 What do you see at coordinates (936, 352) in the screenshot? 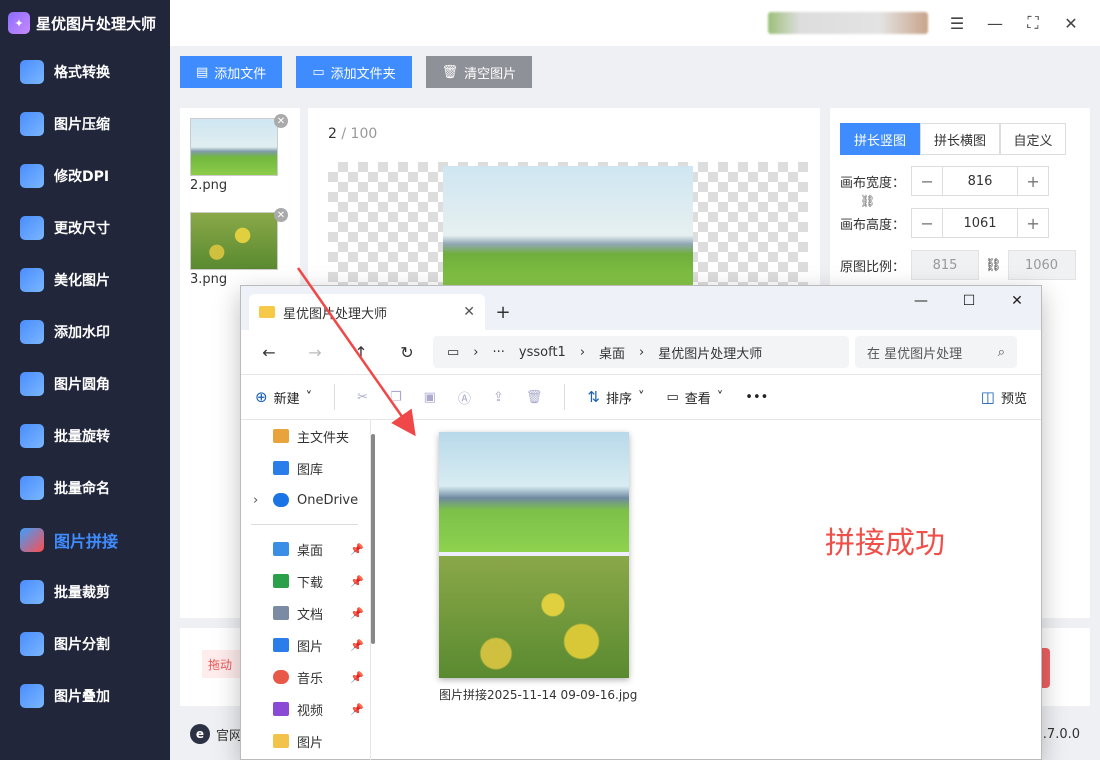
I see `search-input: 在 星优图片处理 ⌕` at bounding box center [936, 352].